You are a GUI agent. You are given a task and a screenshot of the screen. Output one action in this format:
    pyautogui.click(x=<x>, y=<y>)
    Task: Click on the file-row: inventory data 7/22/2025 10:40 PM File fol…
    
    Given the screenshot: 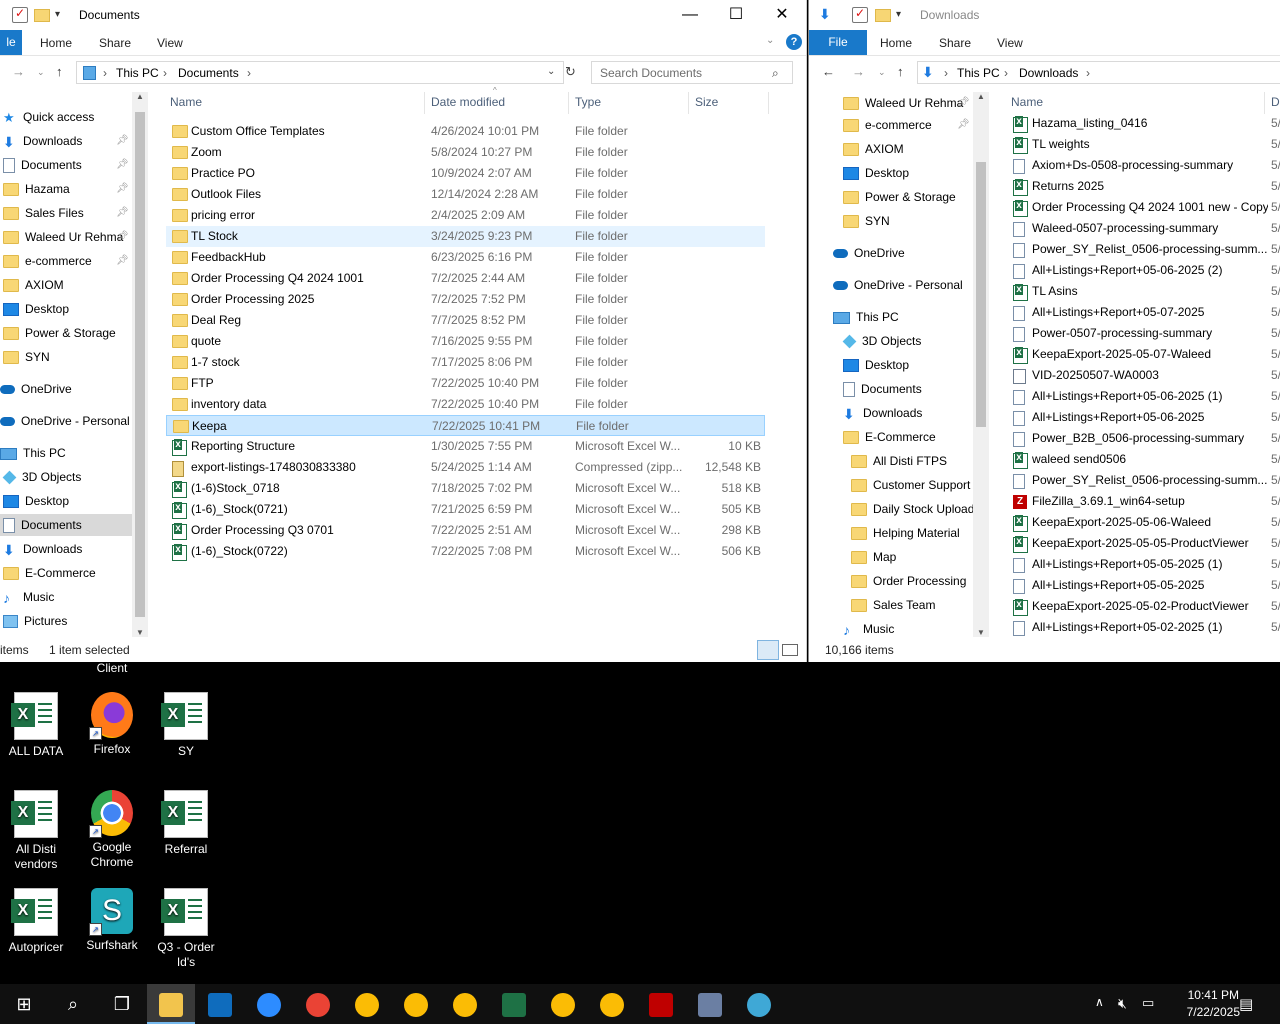 What is the action you would take?
    pyautogui.click(x=465, y=404)
    